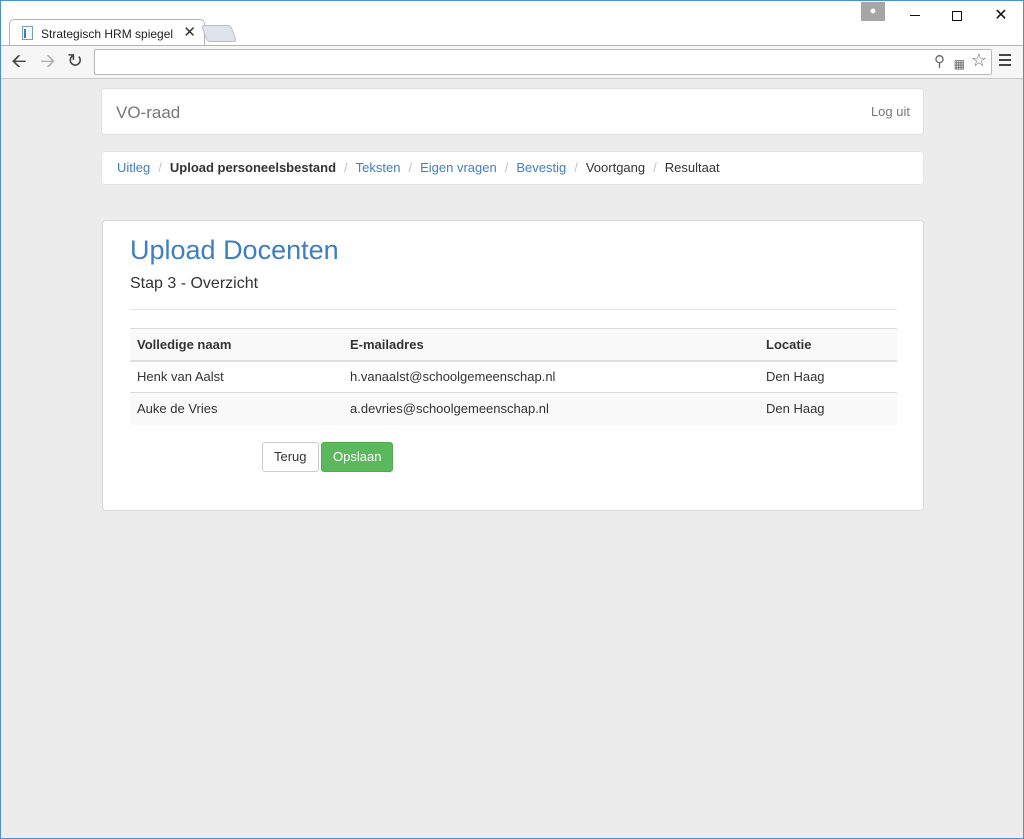 The image size is (1024, 839). What do you see at coordinates (236, 345) in the screenshot?
I see `column-header-name: Volledige naam` at bounding box center [236, 345].